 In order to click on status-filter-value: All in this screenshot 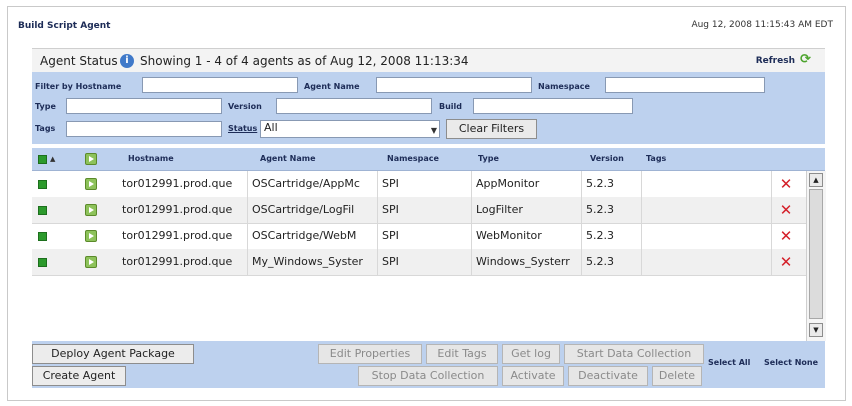, I will do `click(271, 127)`.